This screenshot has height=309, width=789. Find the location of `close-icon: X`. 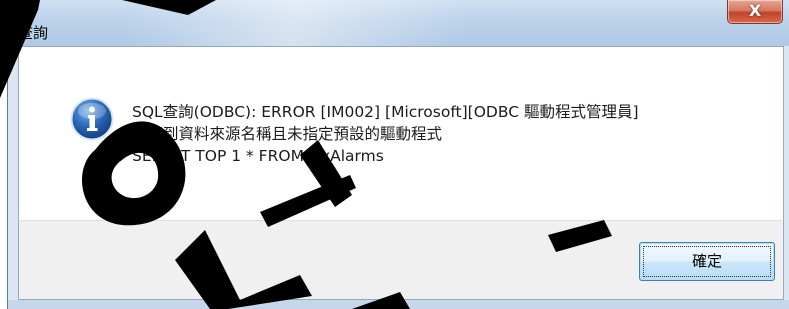

close-icon: X is located at coordinates (755, 10).